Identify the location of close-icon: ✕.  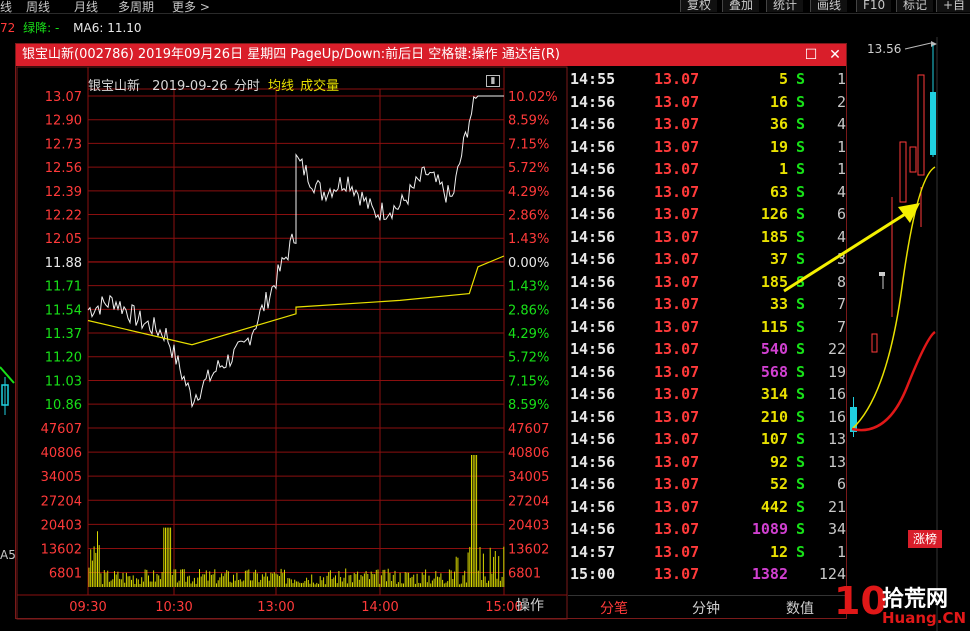
(835, 55).